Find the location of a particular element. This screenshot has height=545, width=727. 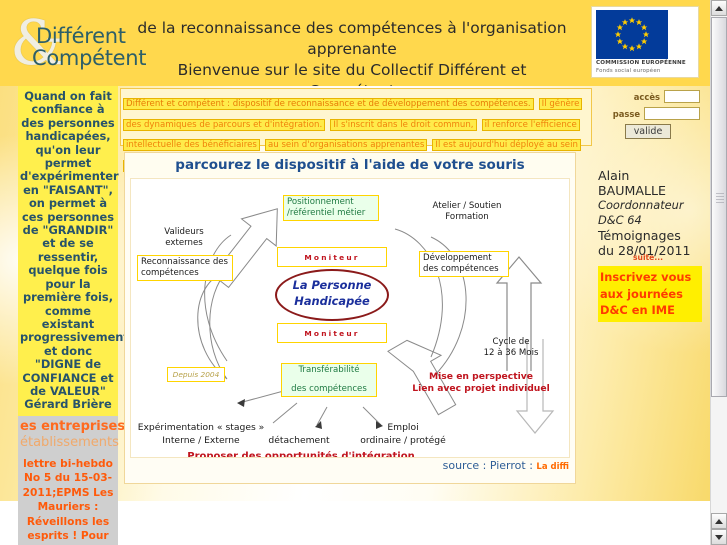

diagram-label-cycle: Cycle de 12 à 36 Mois is located at coordinates (511, 348).